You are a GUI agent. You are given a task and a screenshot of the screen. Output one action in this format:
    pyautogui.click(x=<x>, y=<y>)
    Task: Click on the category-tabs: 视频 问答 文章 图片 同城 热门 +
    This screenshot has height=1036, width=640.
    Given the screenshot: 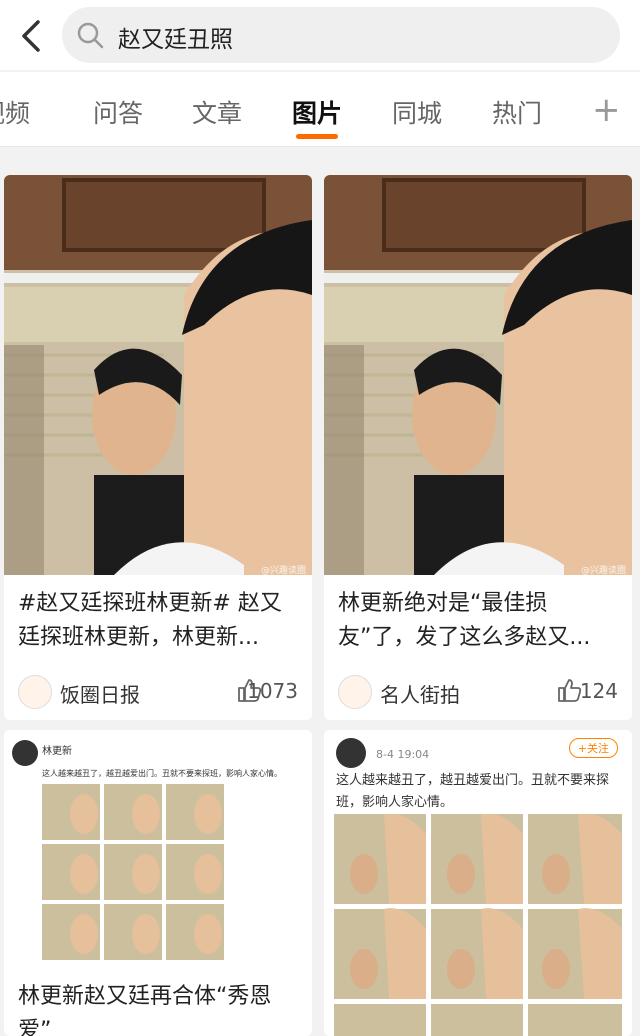 What is the action you would take?
    pyautogui.click(x=320, y=109)
    